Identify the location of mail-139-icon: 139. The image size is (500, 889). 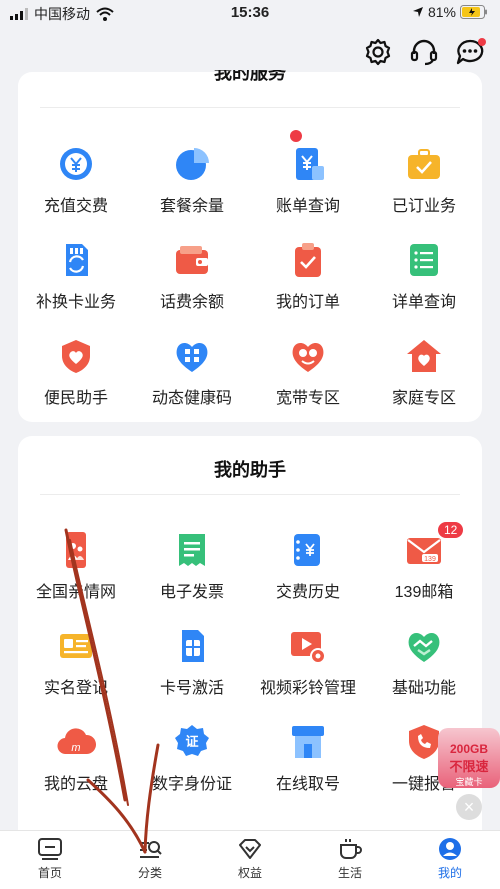
(424, 551).